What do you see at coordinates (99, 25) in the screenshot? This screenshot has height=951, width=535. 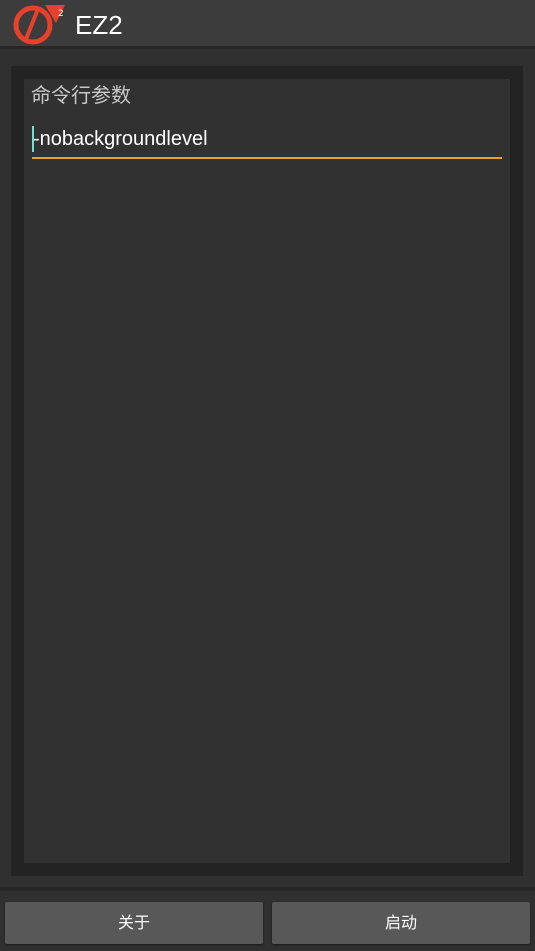 I see `app-title: EZ2` at bounding box center [99, 25].